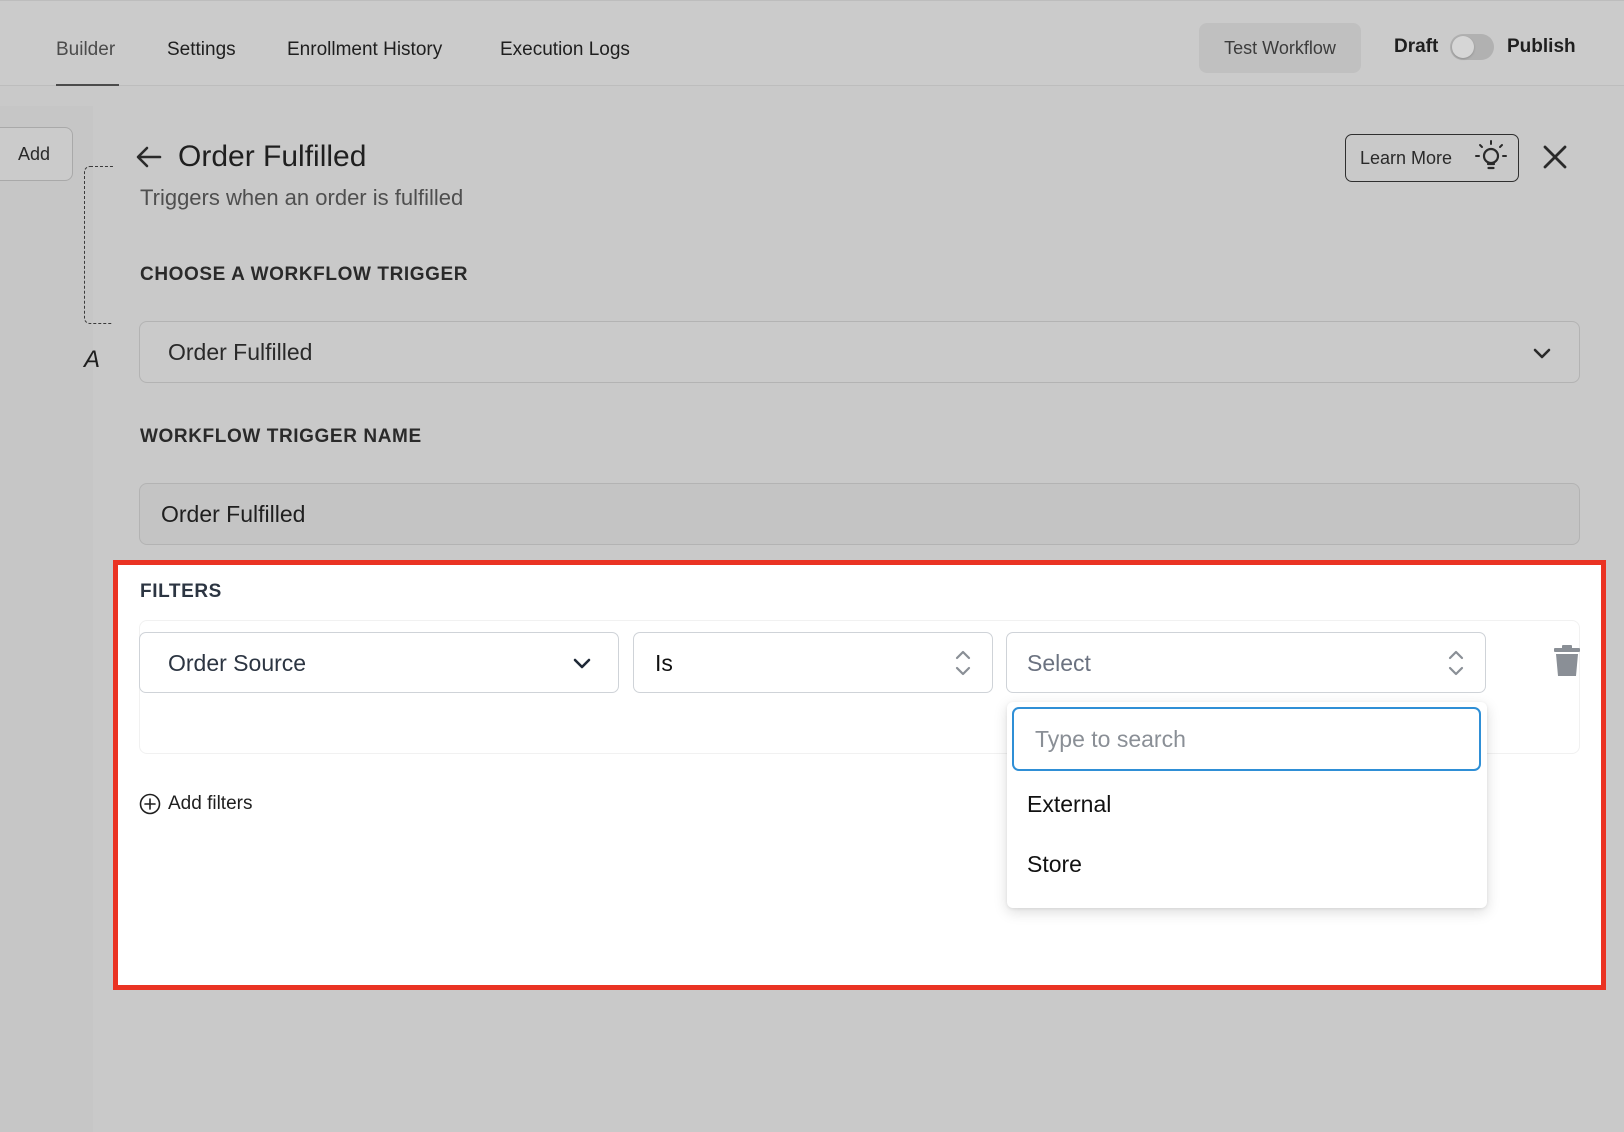 This screenshot has width=1624, height=1132. Describe the element at coordinates (149, 157) in the screenshot. I see `arrow-left-icon` at that location.